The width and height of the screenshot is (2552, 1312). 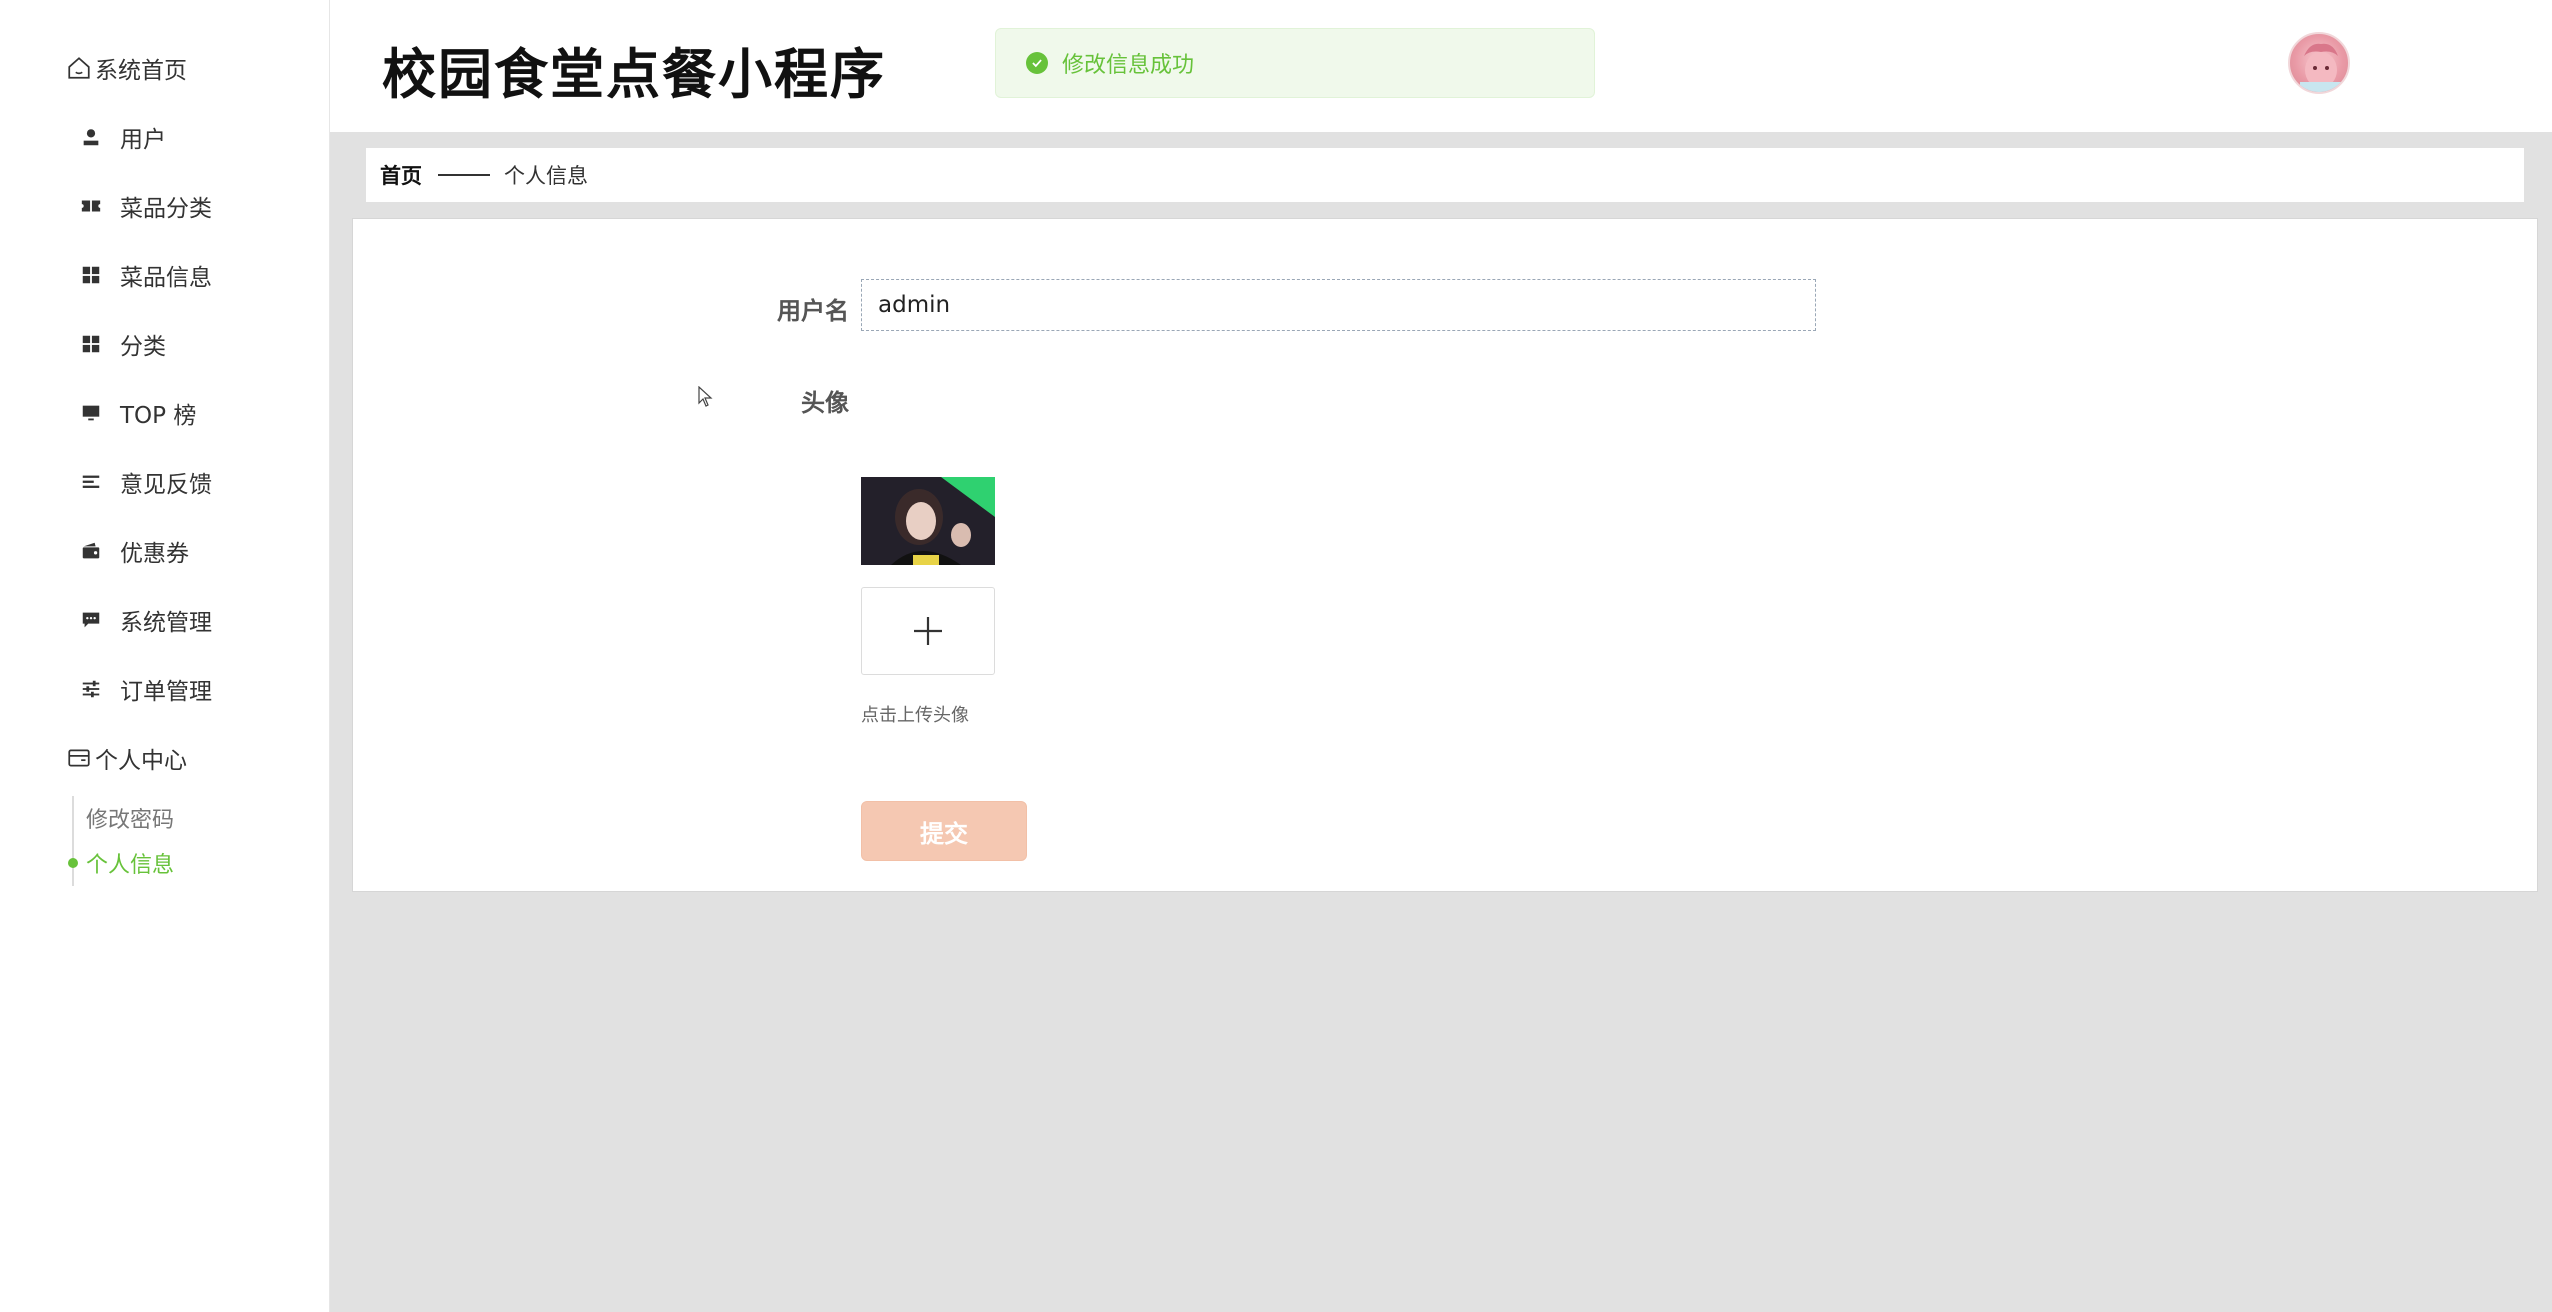 What do you see at coordinates (166, 209) in the screenshot?
I see `sidebar-item-label: 菜品分类` at bounding box center [166, 209].